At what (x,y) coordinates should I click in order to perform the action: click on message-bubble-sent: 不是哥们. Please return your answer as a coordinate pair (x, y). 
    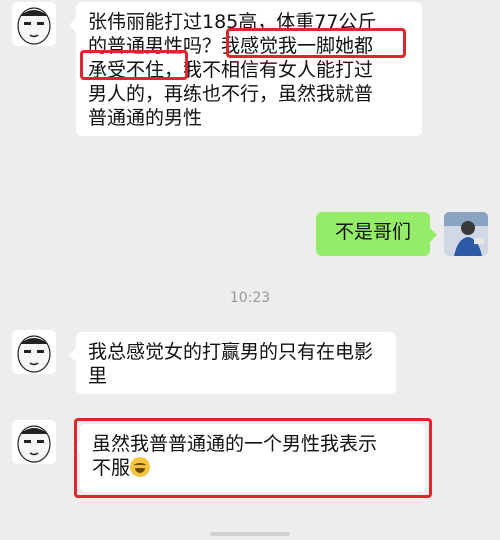
    Looking at the image, I should click on (376, 234).